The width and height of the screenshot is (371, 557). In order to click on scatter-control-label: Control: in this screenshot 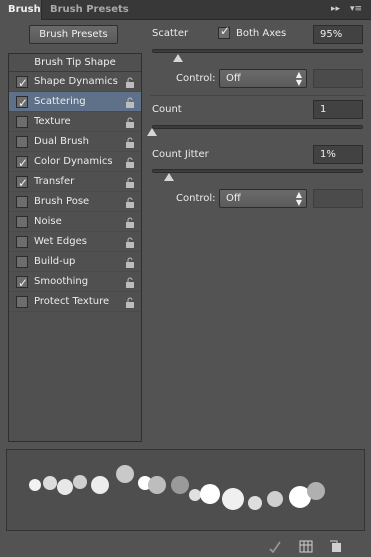, I will do `click(196, 78)`.